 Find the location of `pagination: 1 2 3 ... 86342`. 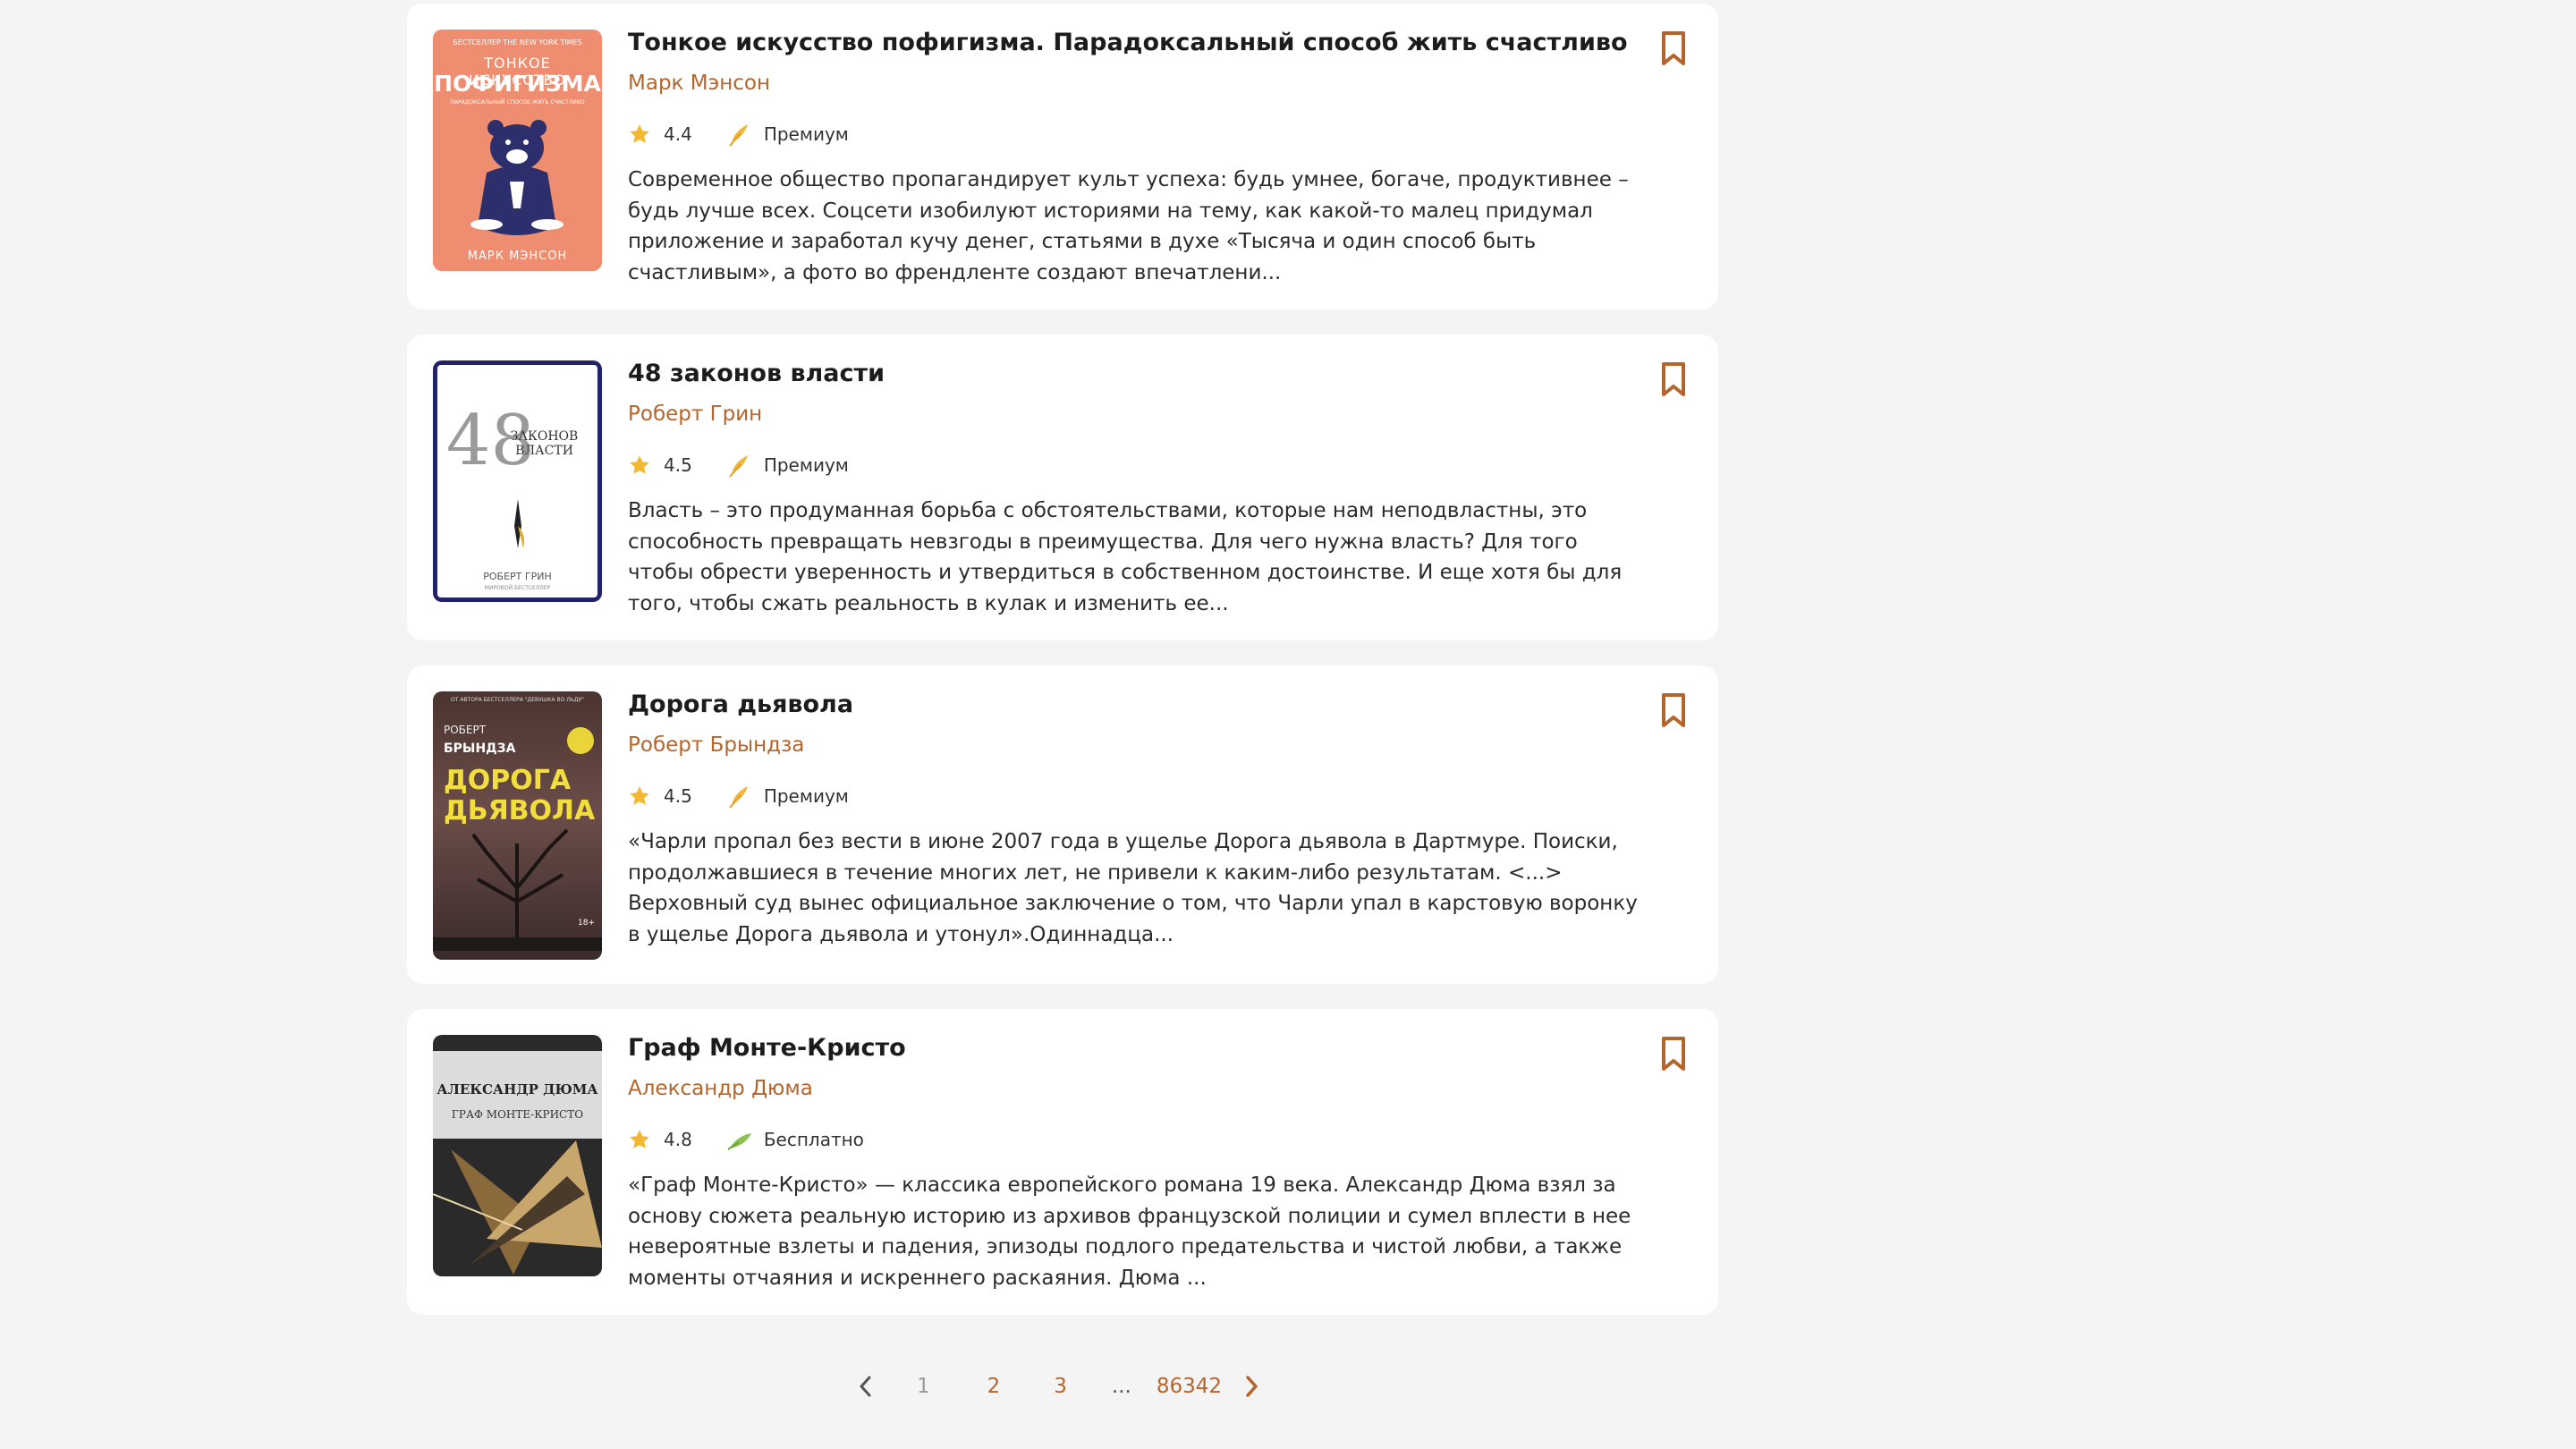

pagination: 1 2 3 ... 86342 is located at coordinates (1058, 1386).